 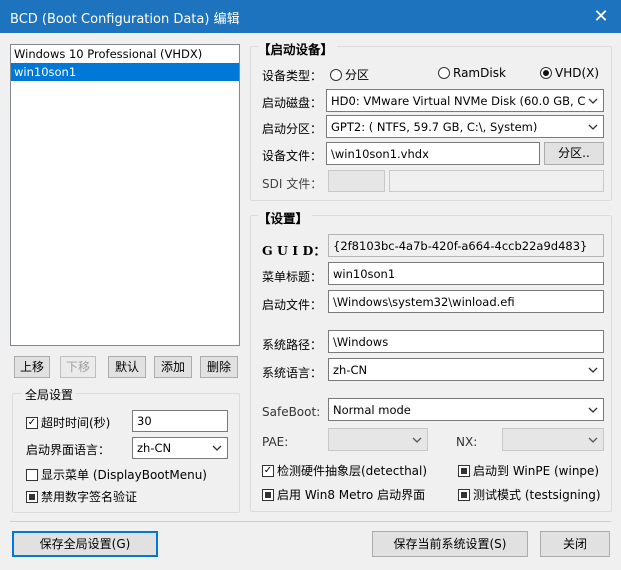 I want to click on settings-header: 【设置】, so click(x=285, y=217).